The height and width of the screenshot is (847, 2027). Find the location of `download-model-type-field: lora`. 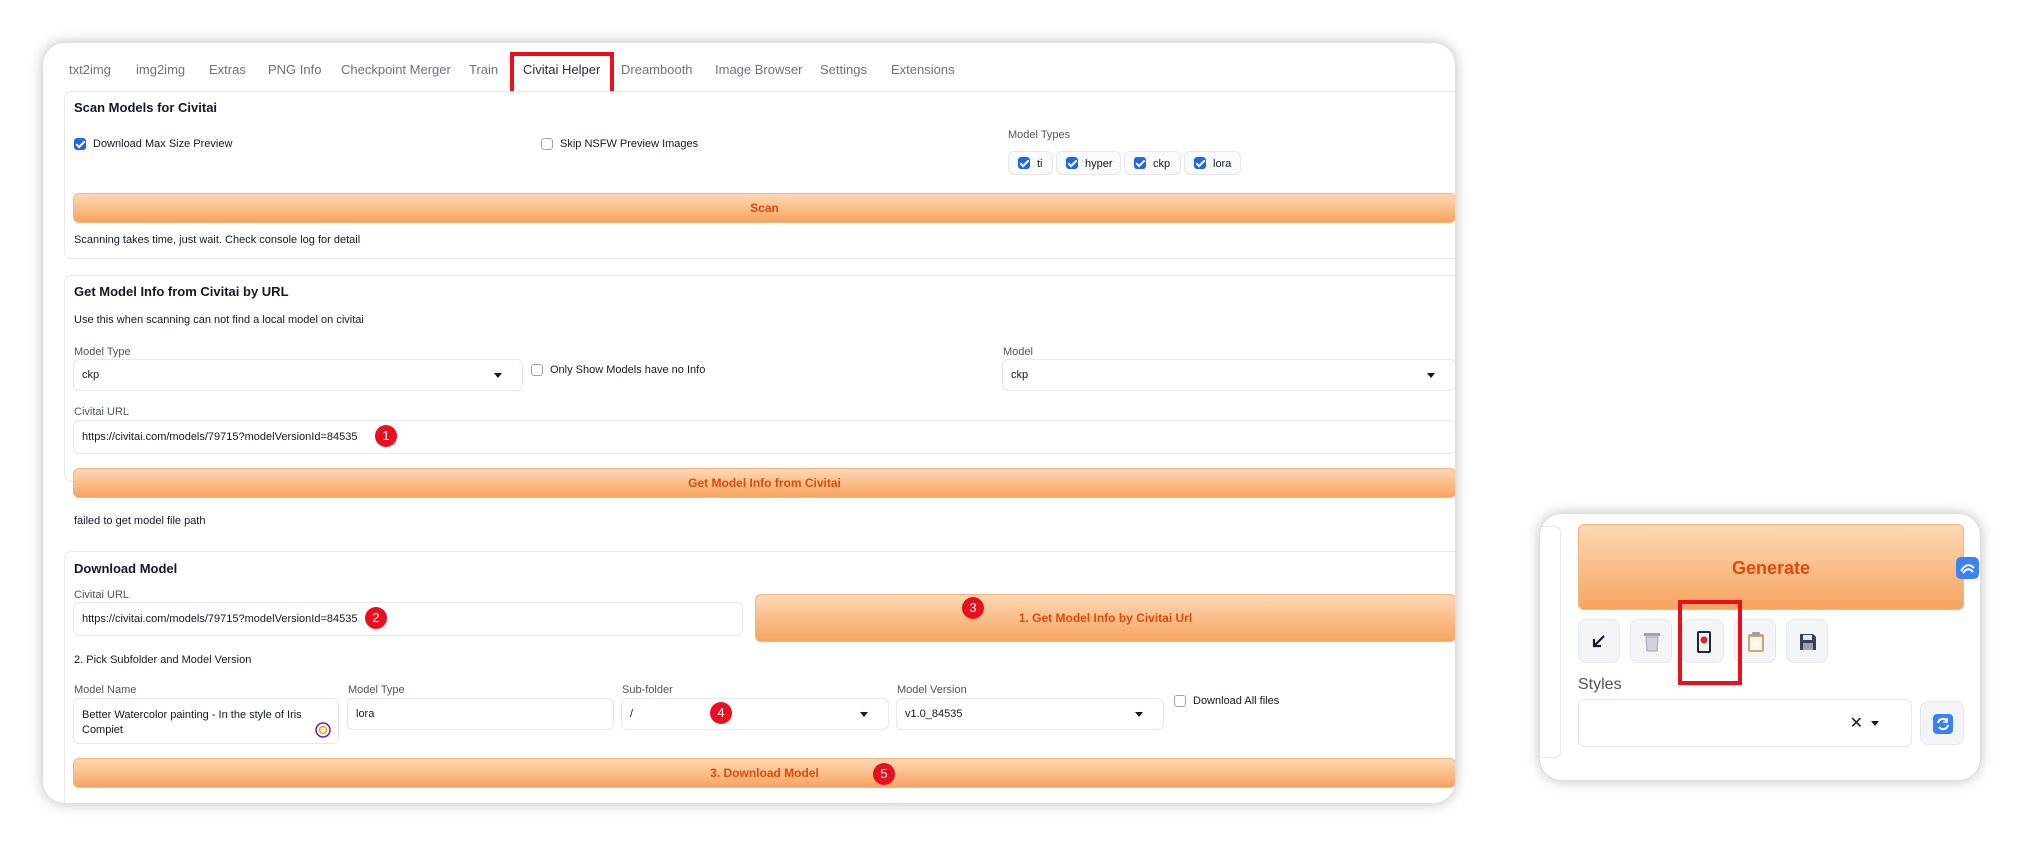

download-model-type-field: lora is located at coordinates (480, 714).